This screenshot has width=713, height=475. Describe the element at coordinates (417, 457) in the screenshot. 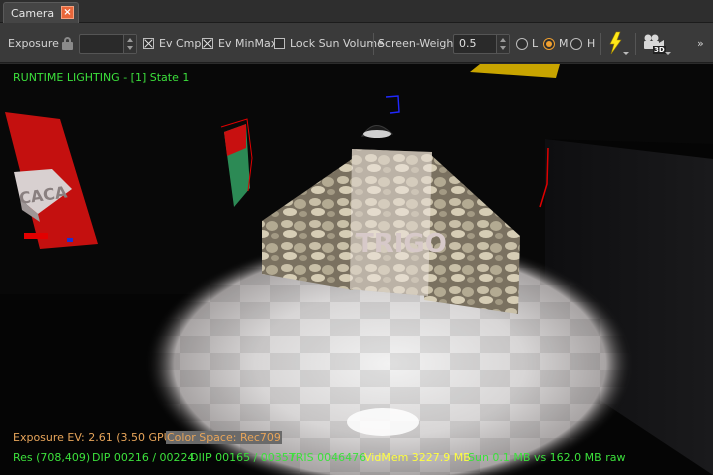

I see `stat-vidmem: VidMem 3227.9 MB` at that location.